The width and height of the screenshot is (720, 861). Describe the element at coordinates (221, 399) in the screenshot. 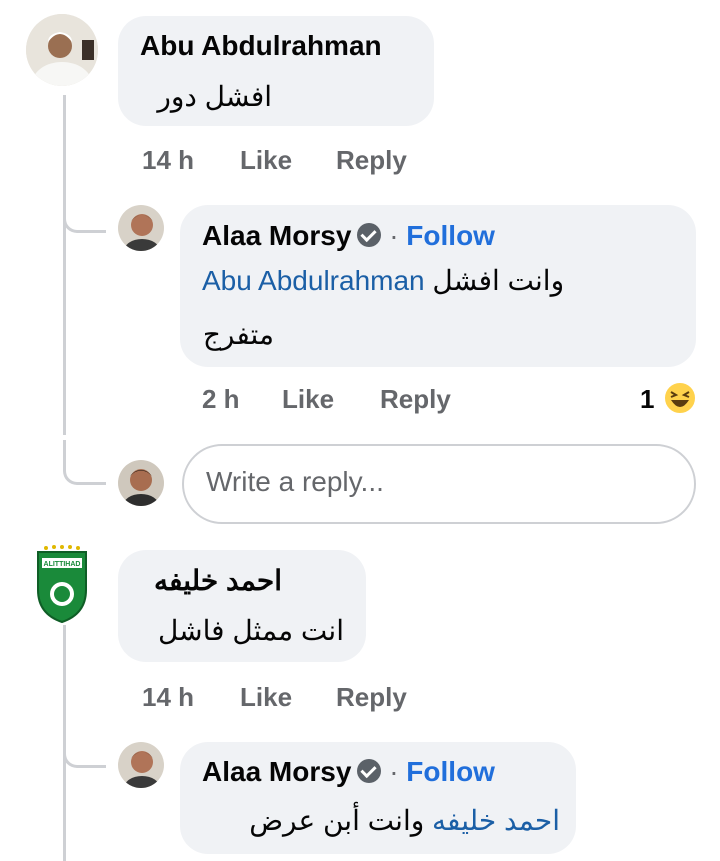

I see `reply-time: 2 h` at that location.